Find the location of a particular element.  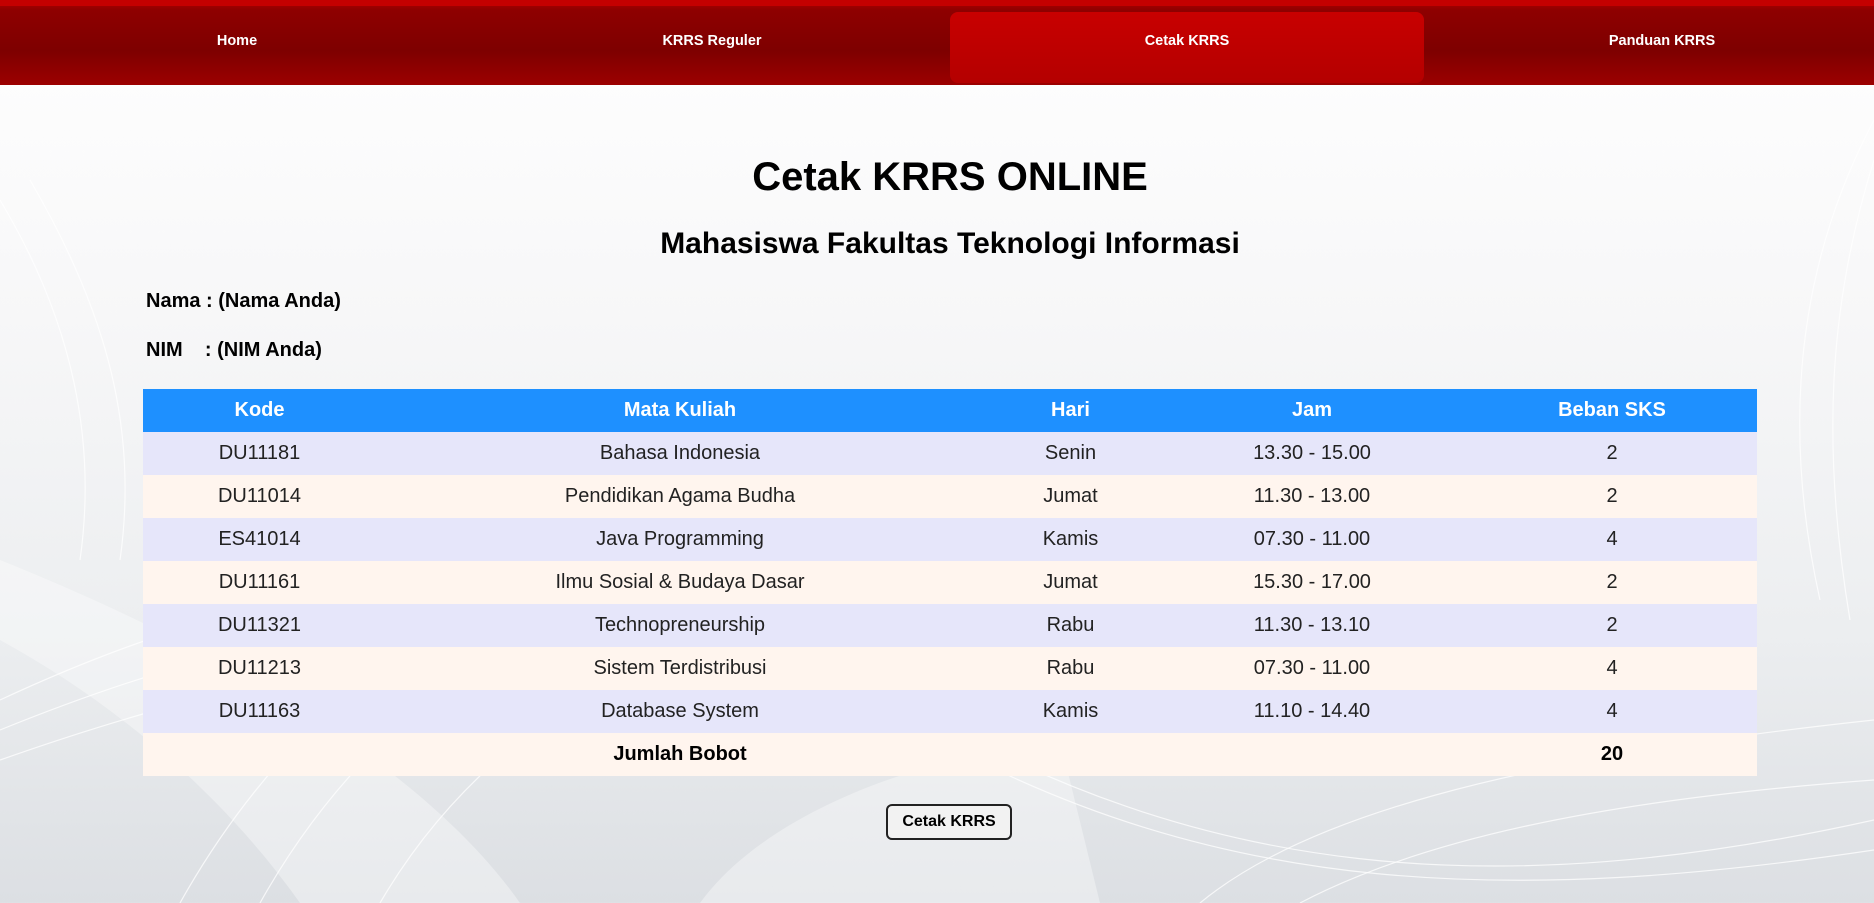

page-subtitle: Mahasiswa Fakultas Teknologi Informasi is located at coordinates (950, 243).